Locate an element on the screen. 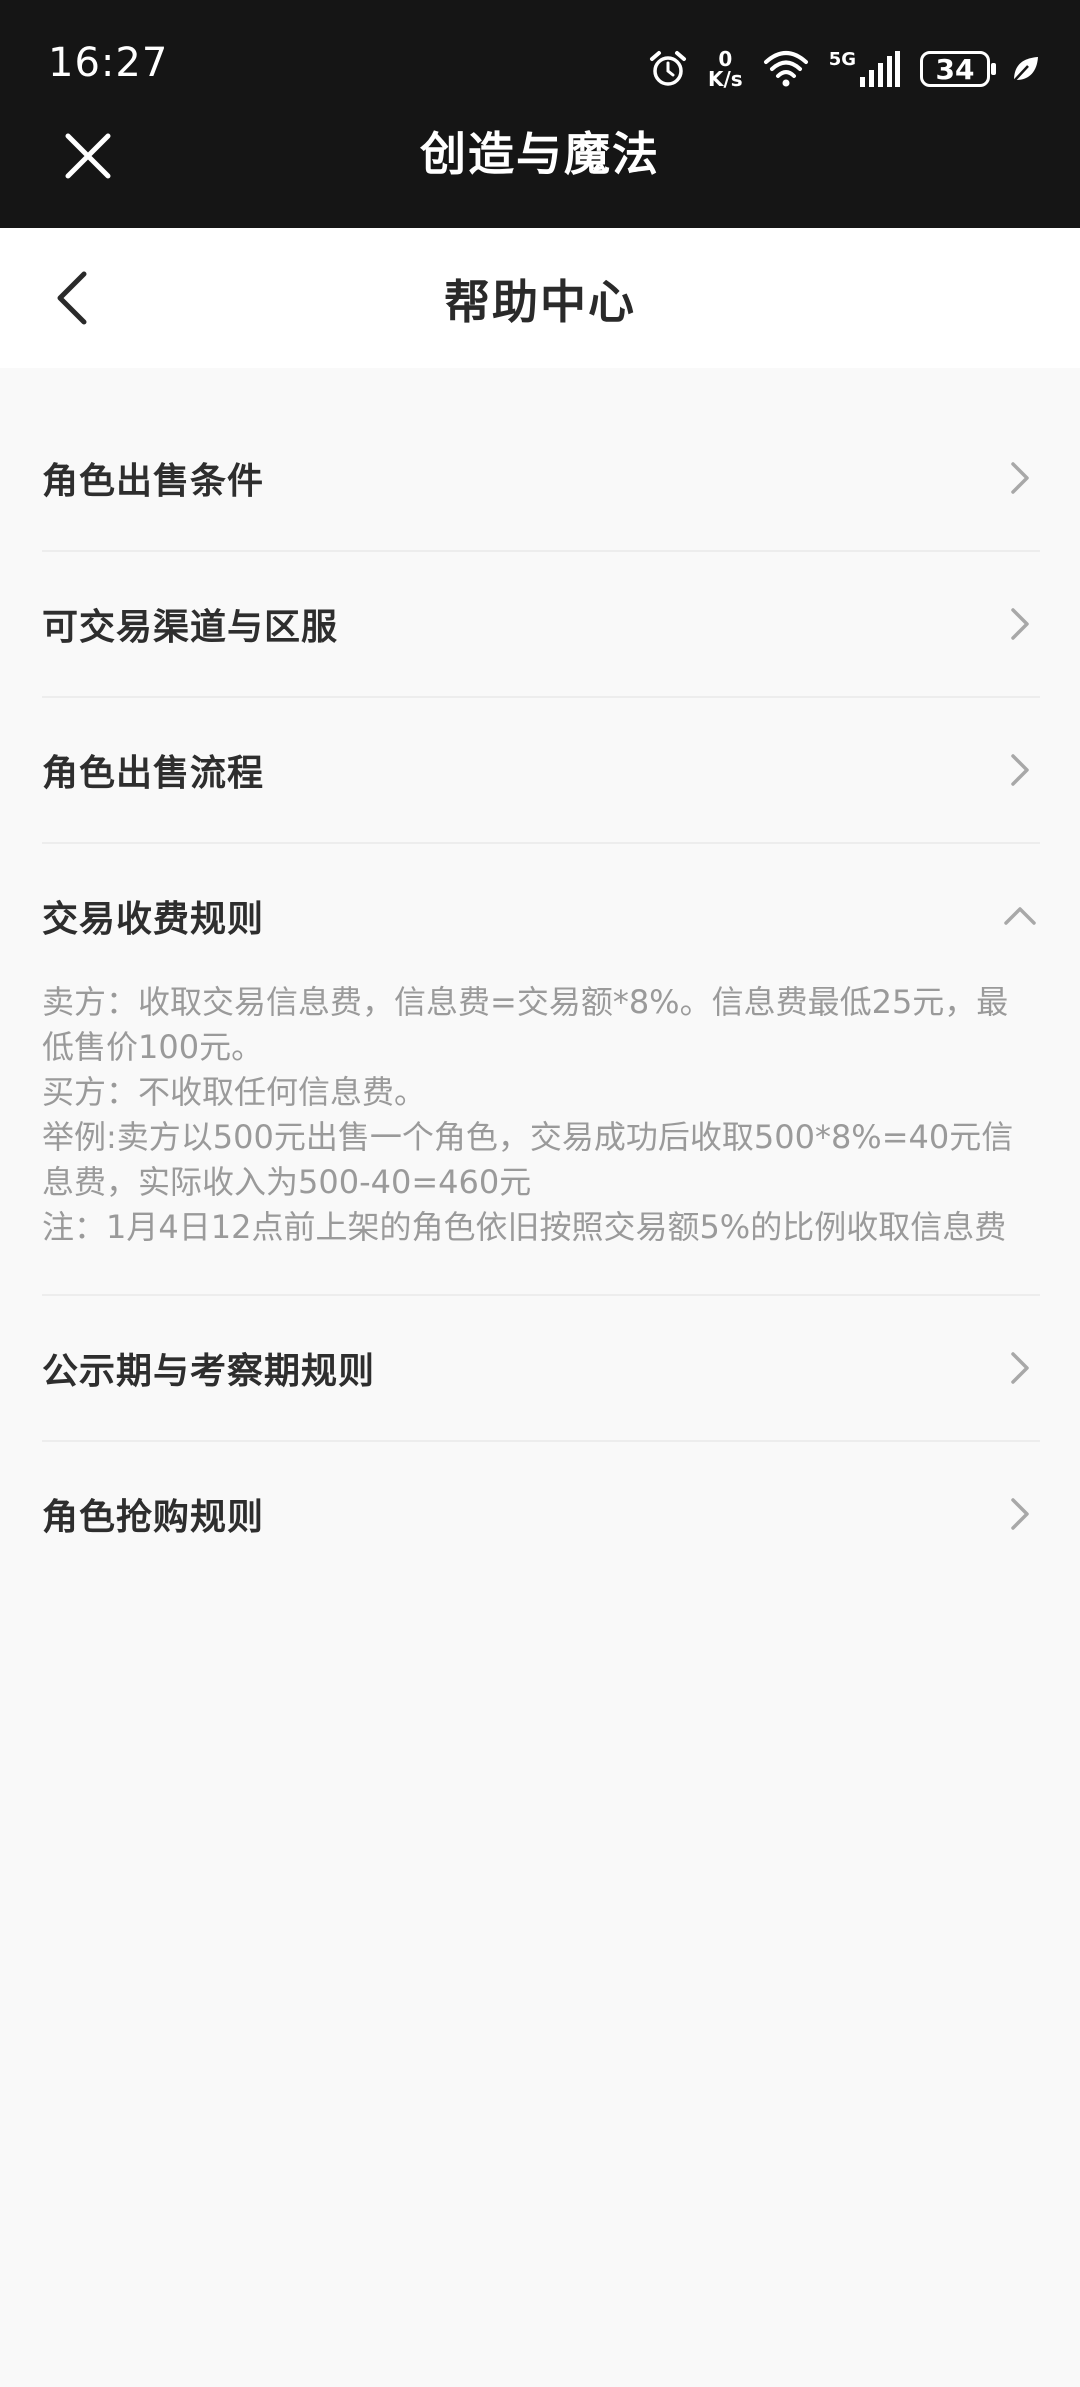  faq-item-header: 角色出售流程 is located at coordinates (541, 770).